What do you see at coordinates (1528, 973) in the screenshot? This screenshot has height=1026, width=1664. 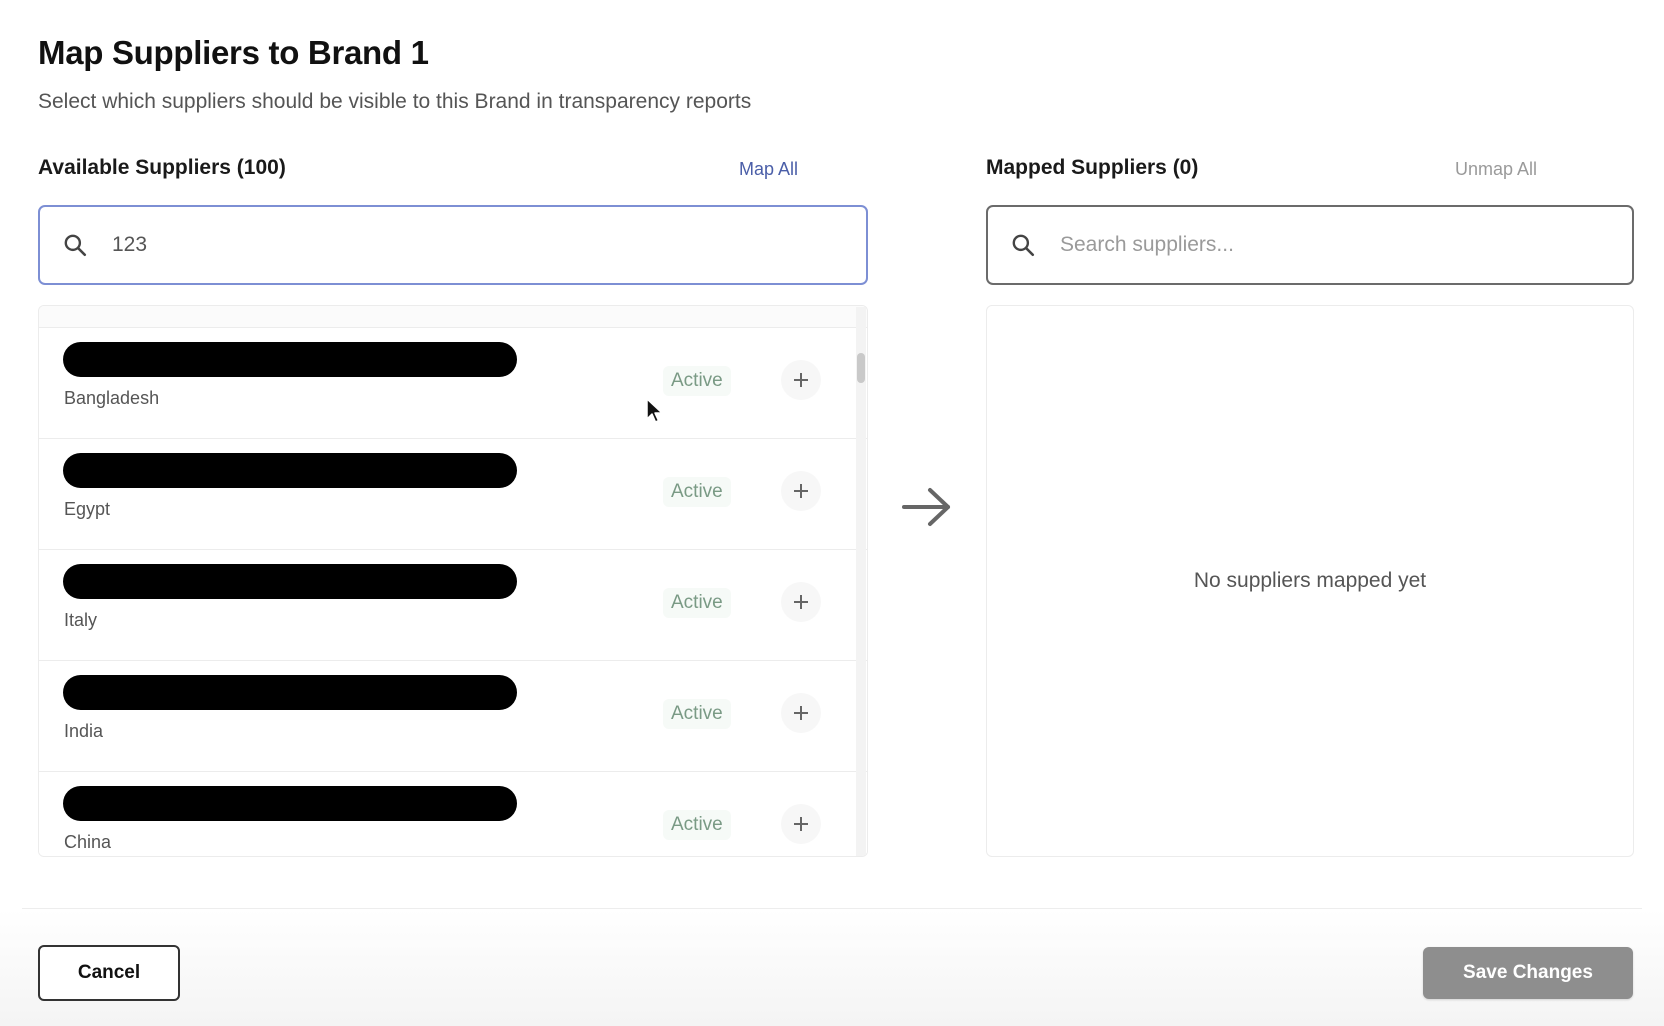 I see `save-changes-button: Save Changes` at bounding box center [1528, 973].